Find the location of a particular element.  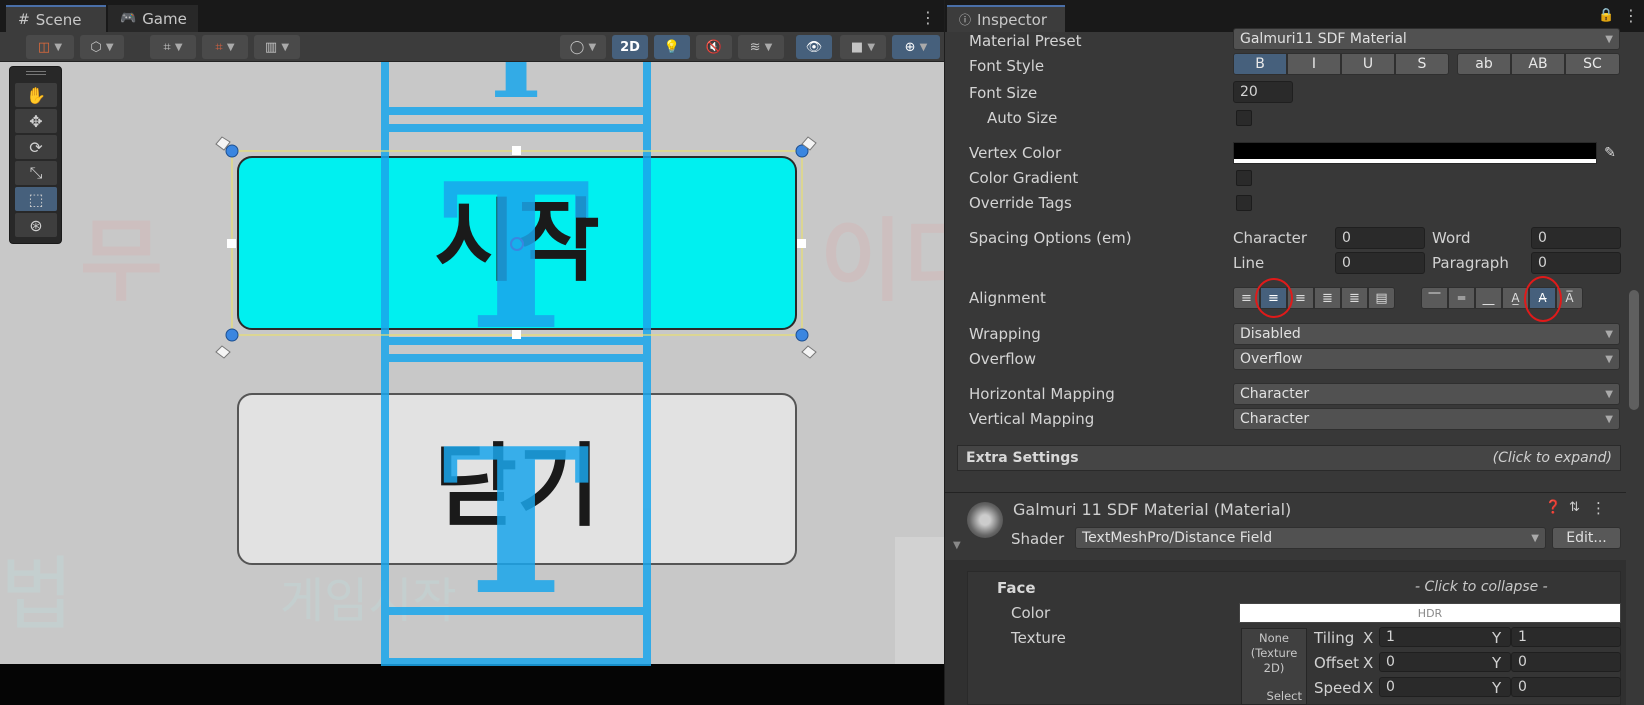

cube-icon: ⬡ is located at coordinates (96, 47).